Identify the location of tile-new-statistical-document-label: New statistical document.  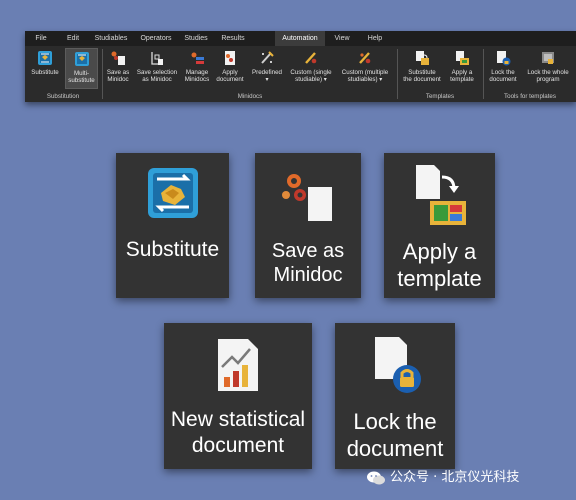
(238, 432).